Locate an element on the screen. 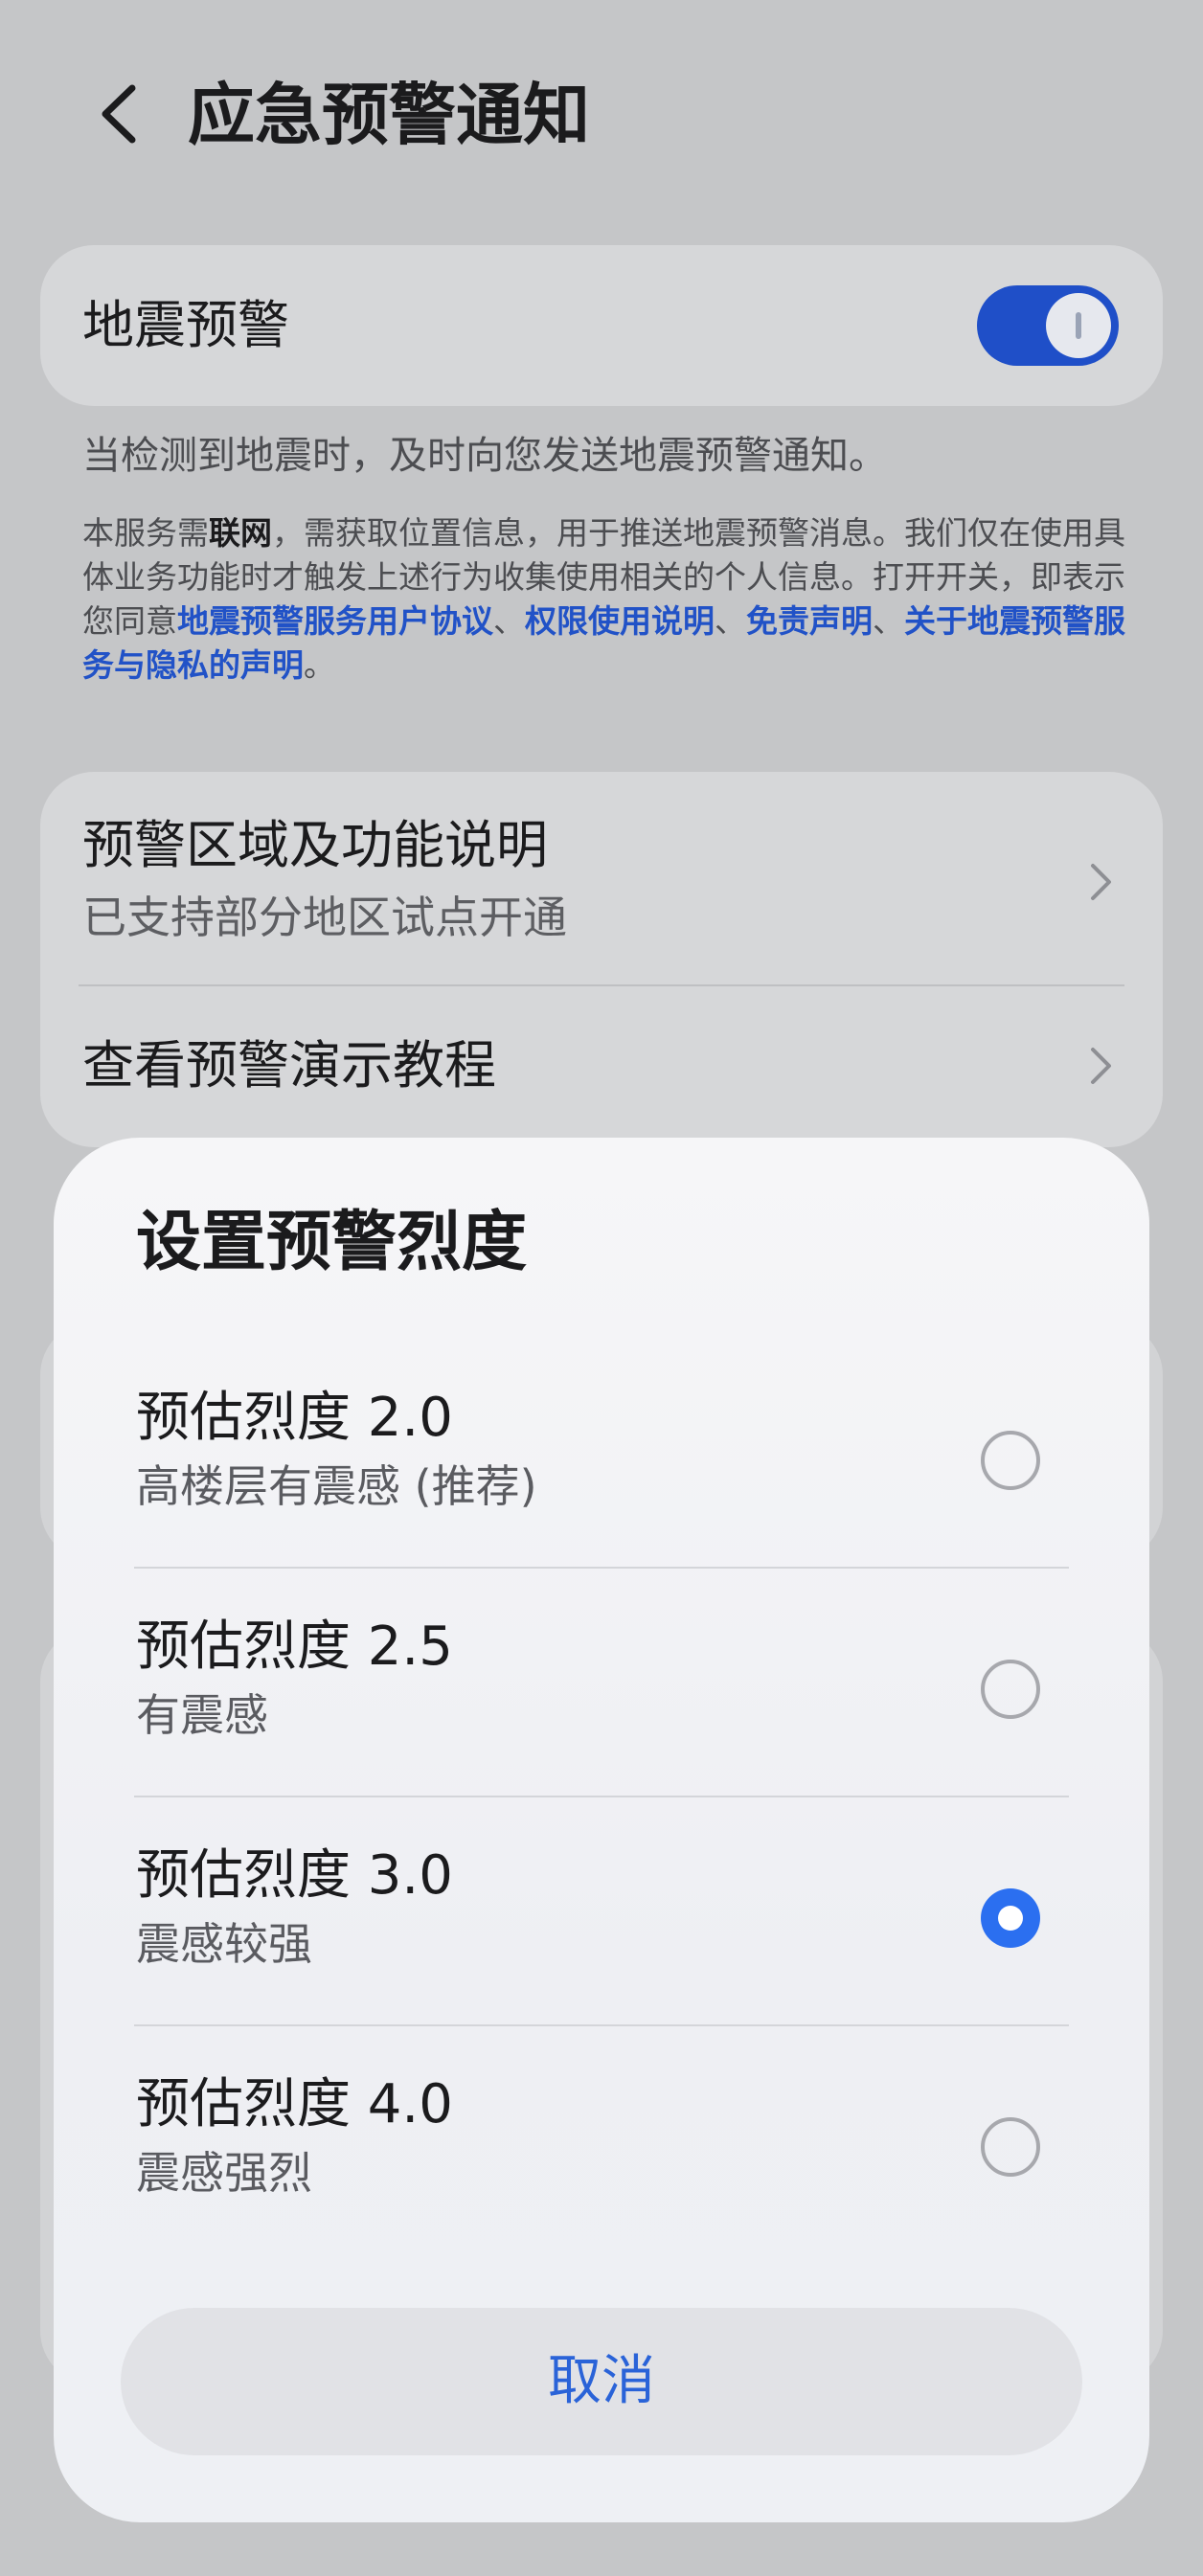 The height and width of the screenshot is (2576, 1203). earthquake-warning-toggle is located at coordinates (1048, 325).